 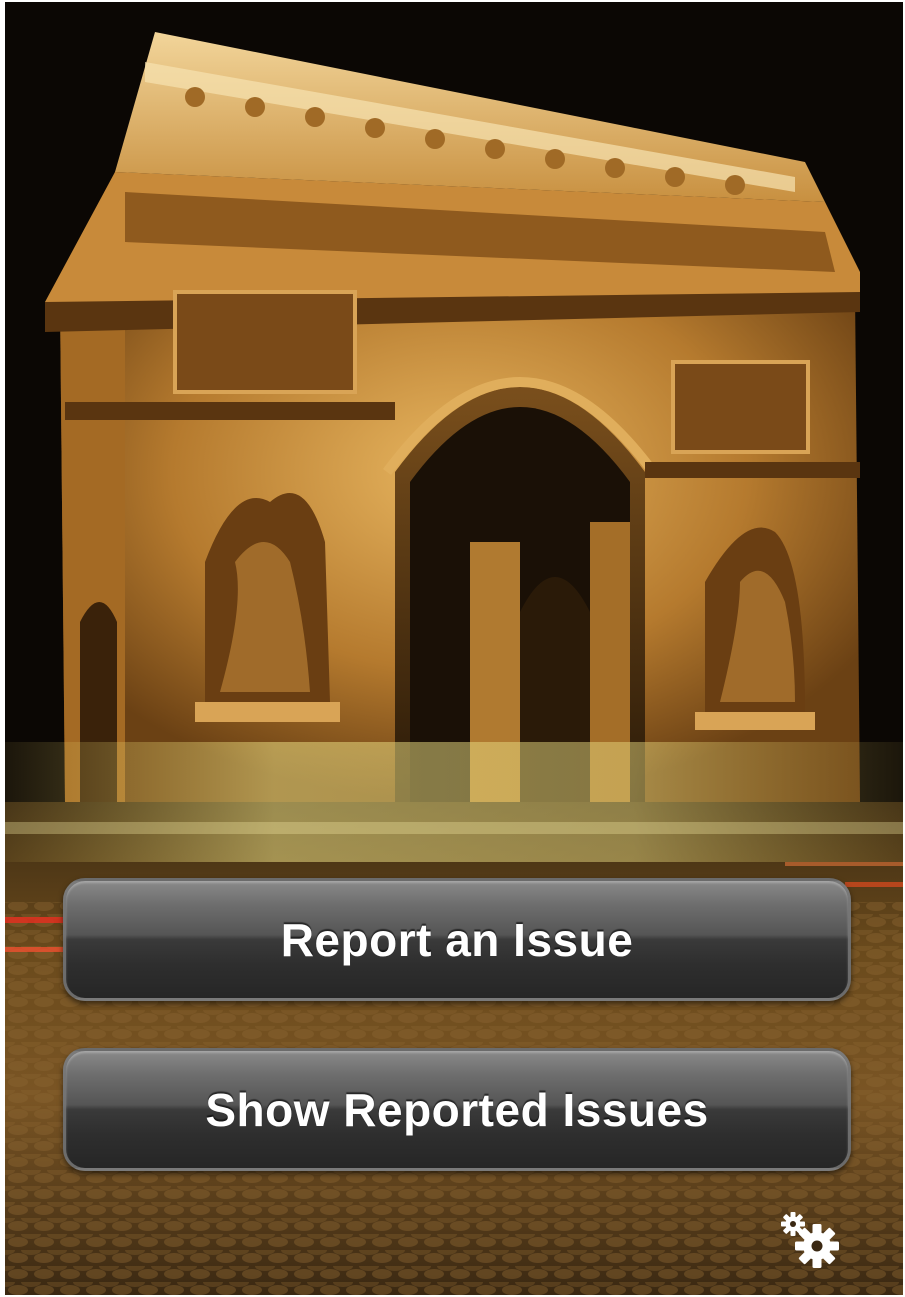 I want to click on report-issue-label: Report an Issue, so click(x=457, y=939).